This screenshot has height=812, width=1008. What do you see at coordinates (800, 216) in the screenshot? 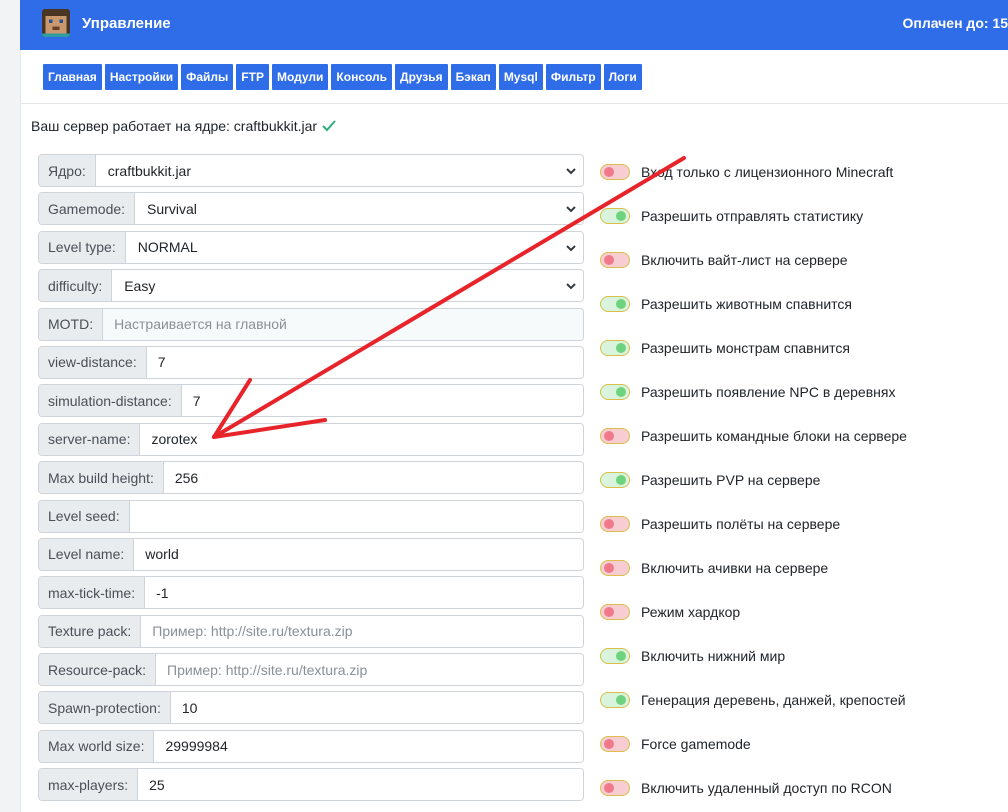
I see `toggle-row: Разрешить отправлять статистику` at bounding box center [800, 216].